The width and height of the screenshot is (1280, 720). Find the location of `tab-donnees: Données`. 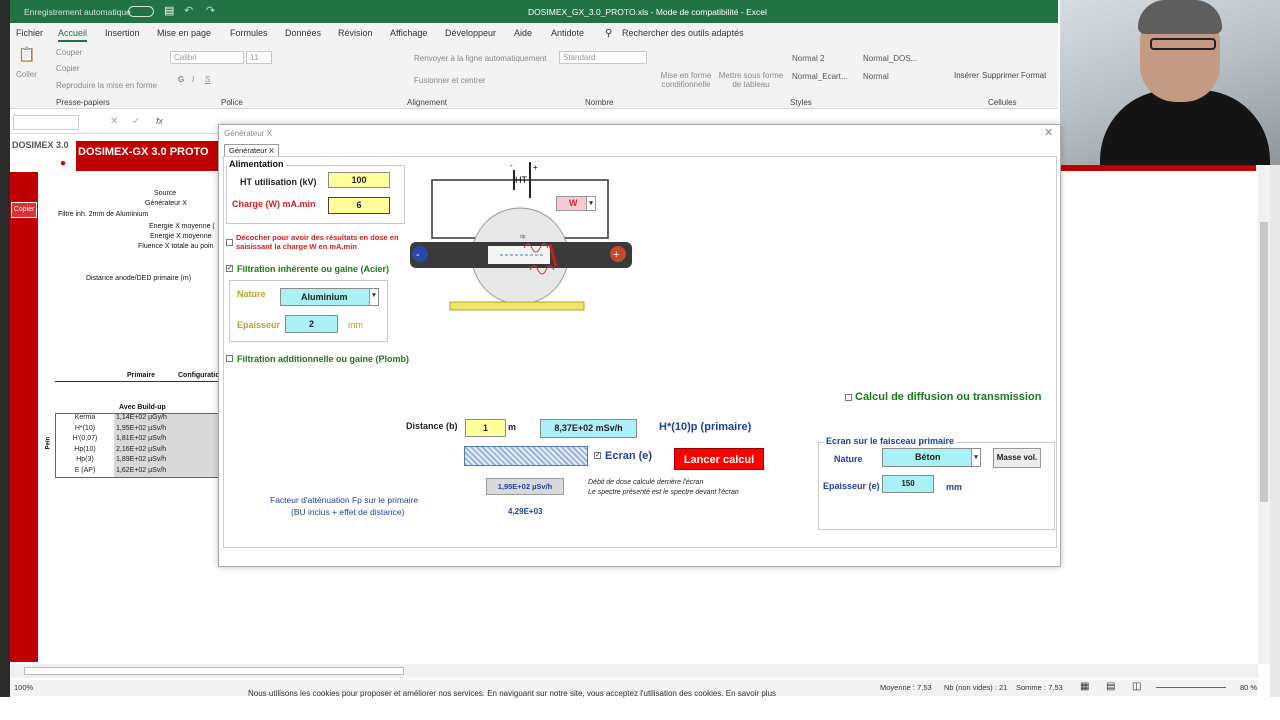

tab-donnees: Données is located at coordinates (303, 33).